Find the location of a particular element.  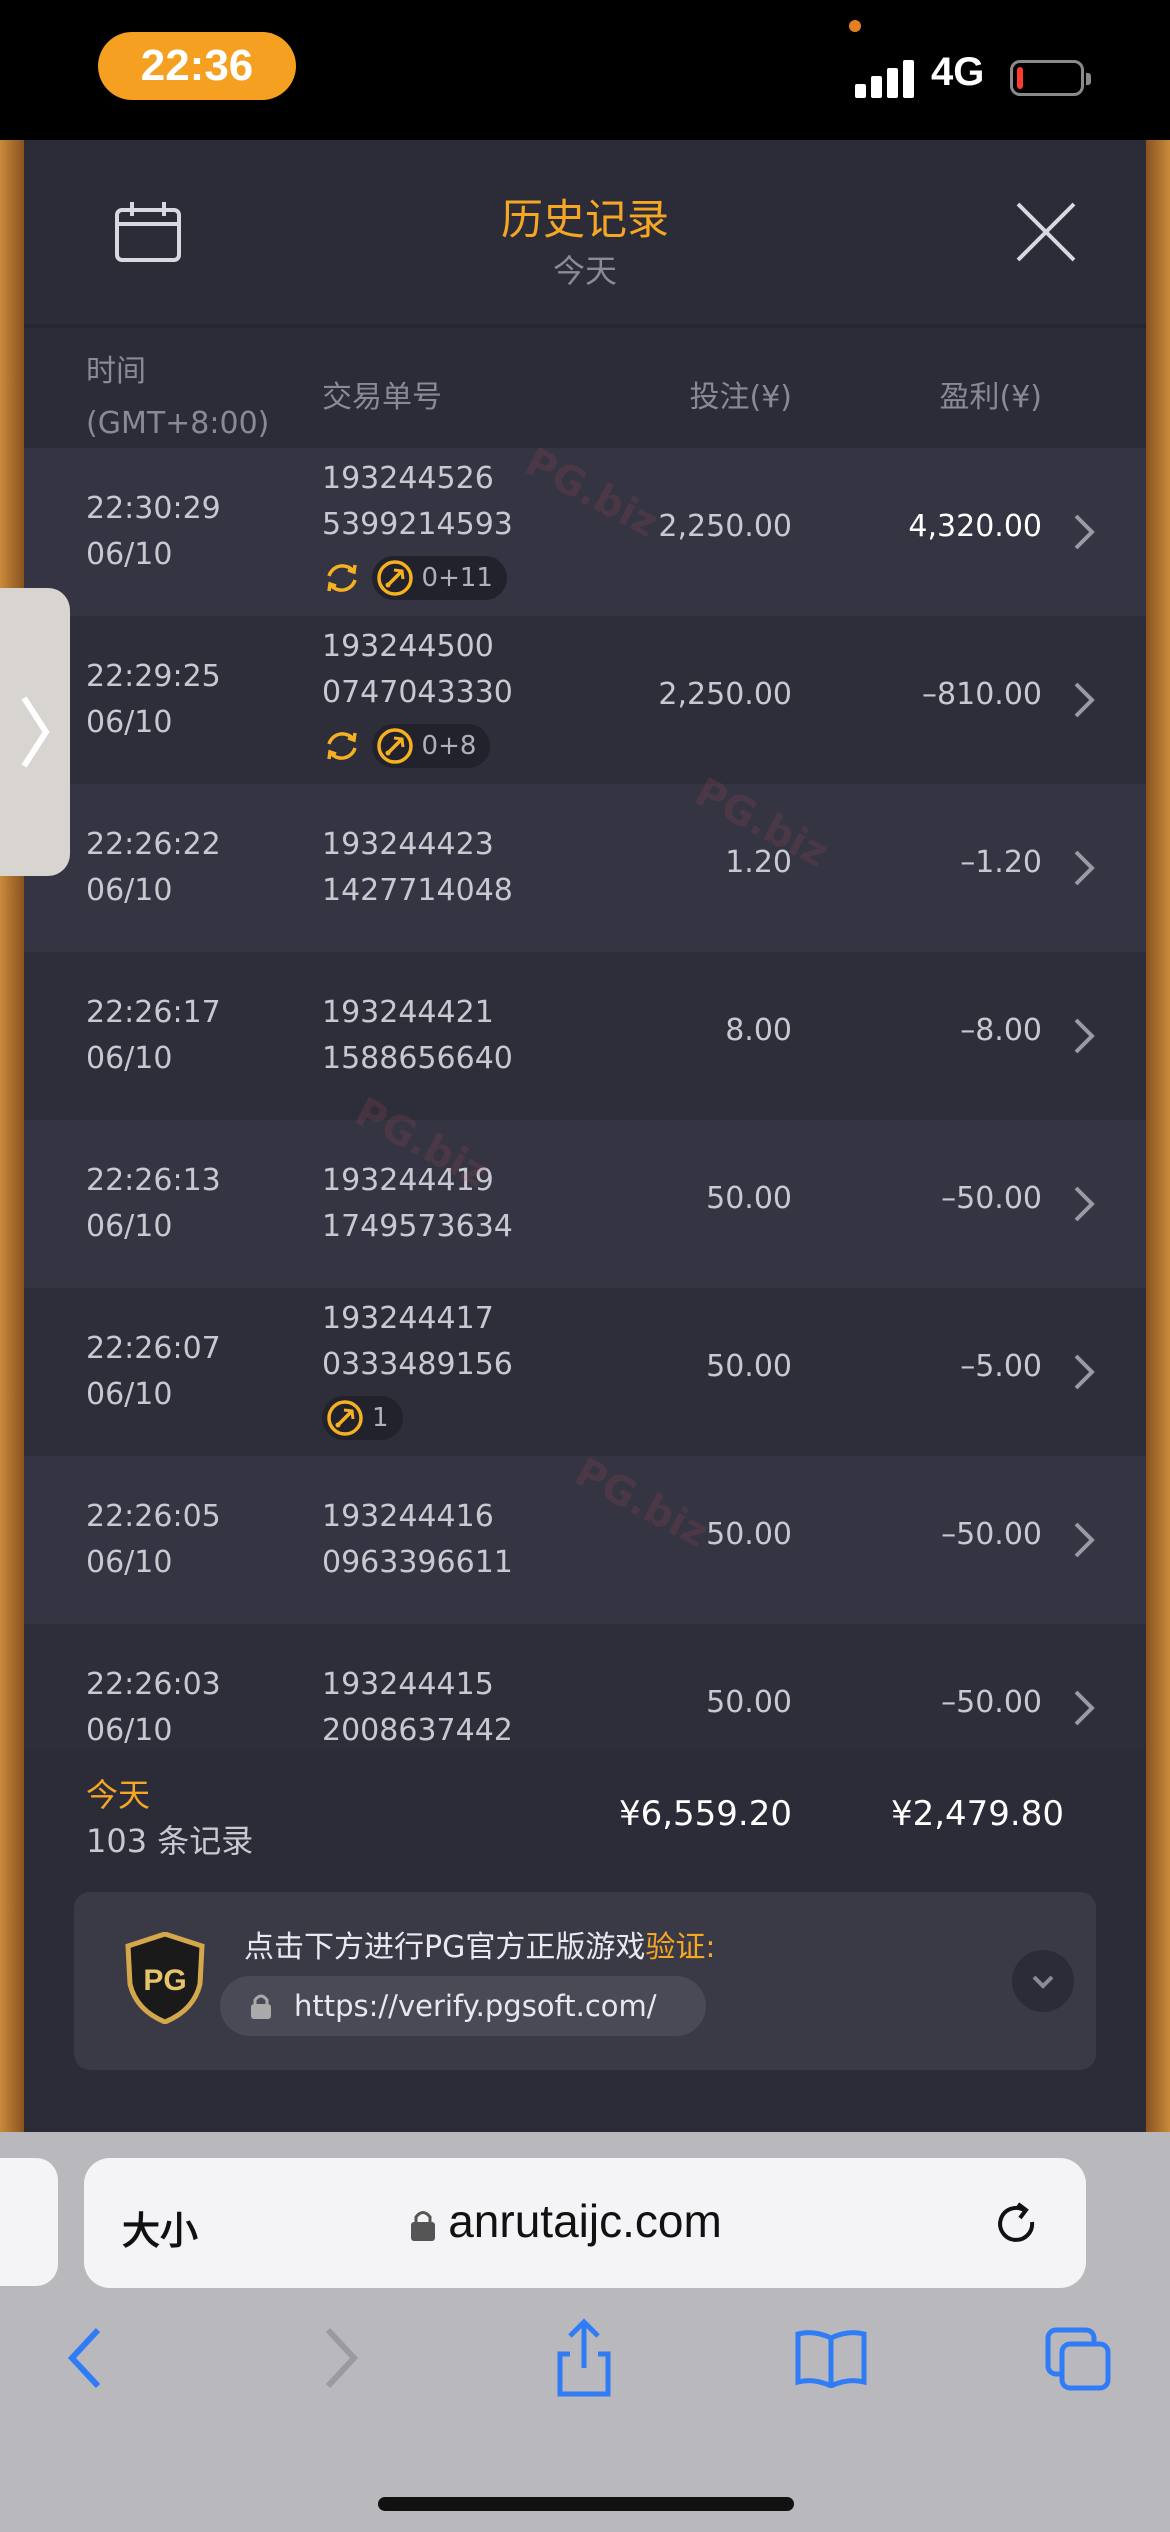

signal-icon is located at coordinates (885, 77).